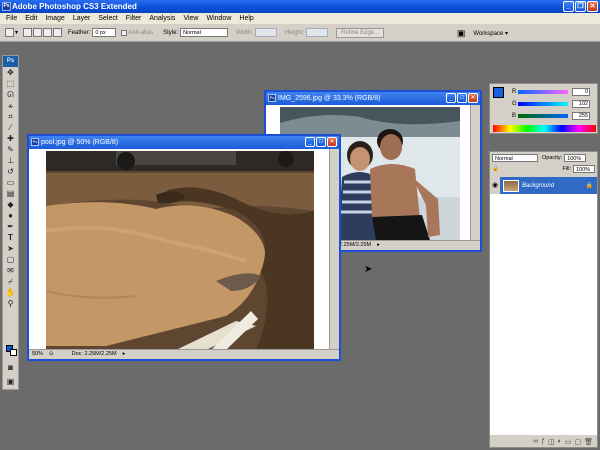 This screenshot has width=600, height=450. I want to click on gradient-tool-icon: ▤, so click(10, 193).